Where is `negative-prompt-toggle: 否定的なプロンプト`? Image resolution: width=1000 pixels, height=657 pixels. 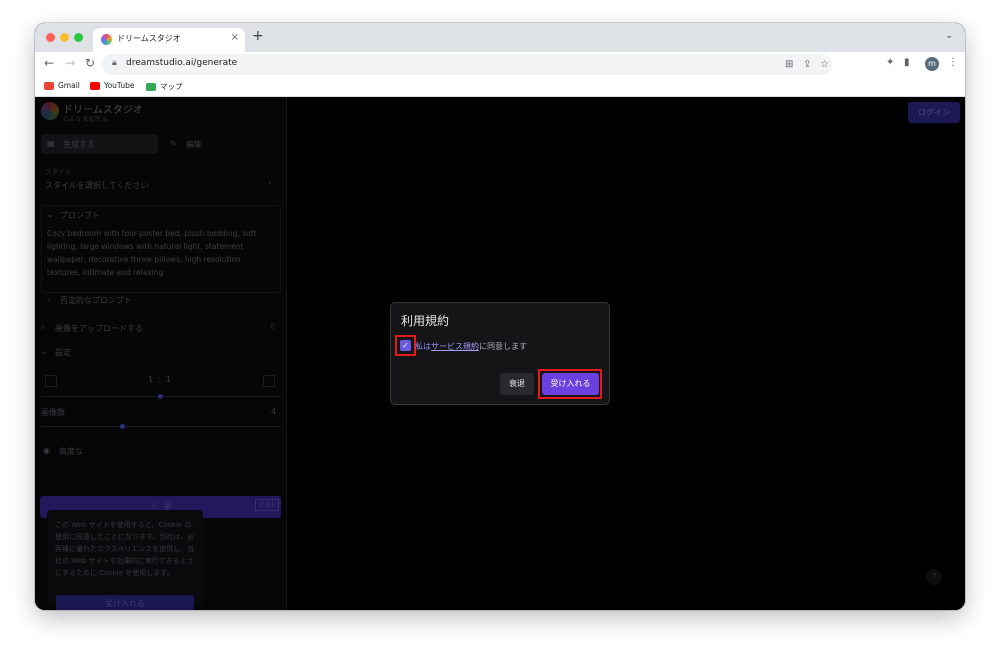 negative-prompt-toggle: 否定的なプロンプト is located at coordinates (96, 300).